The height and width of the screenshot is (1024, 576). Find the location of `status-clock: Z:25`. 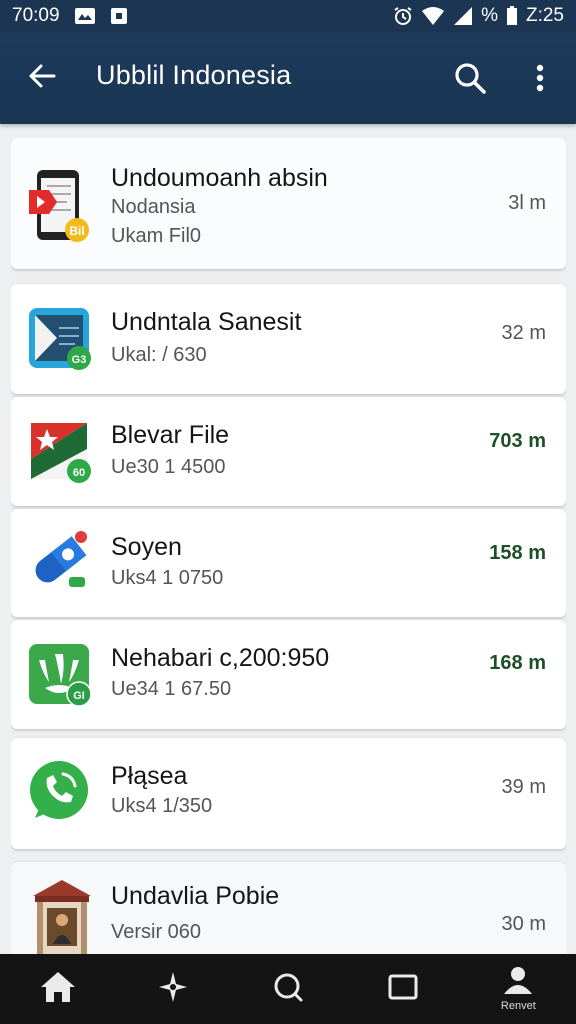

status-clock: Z:25 is located at coordinates (544, 15).